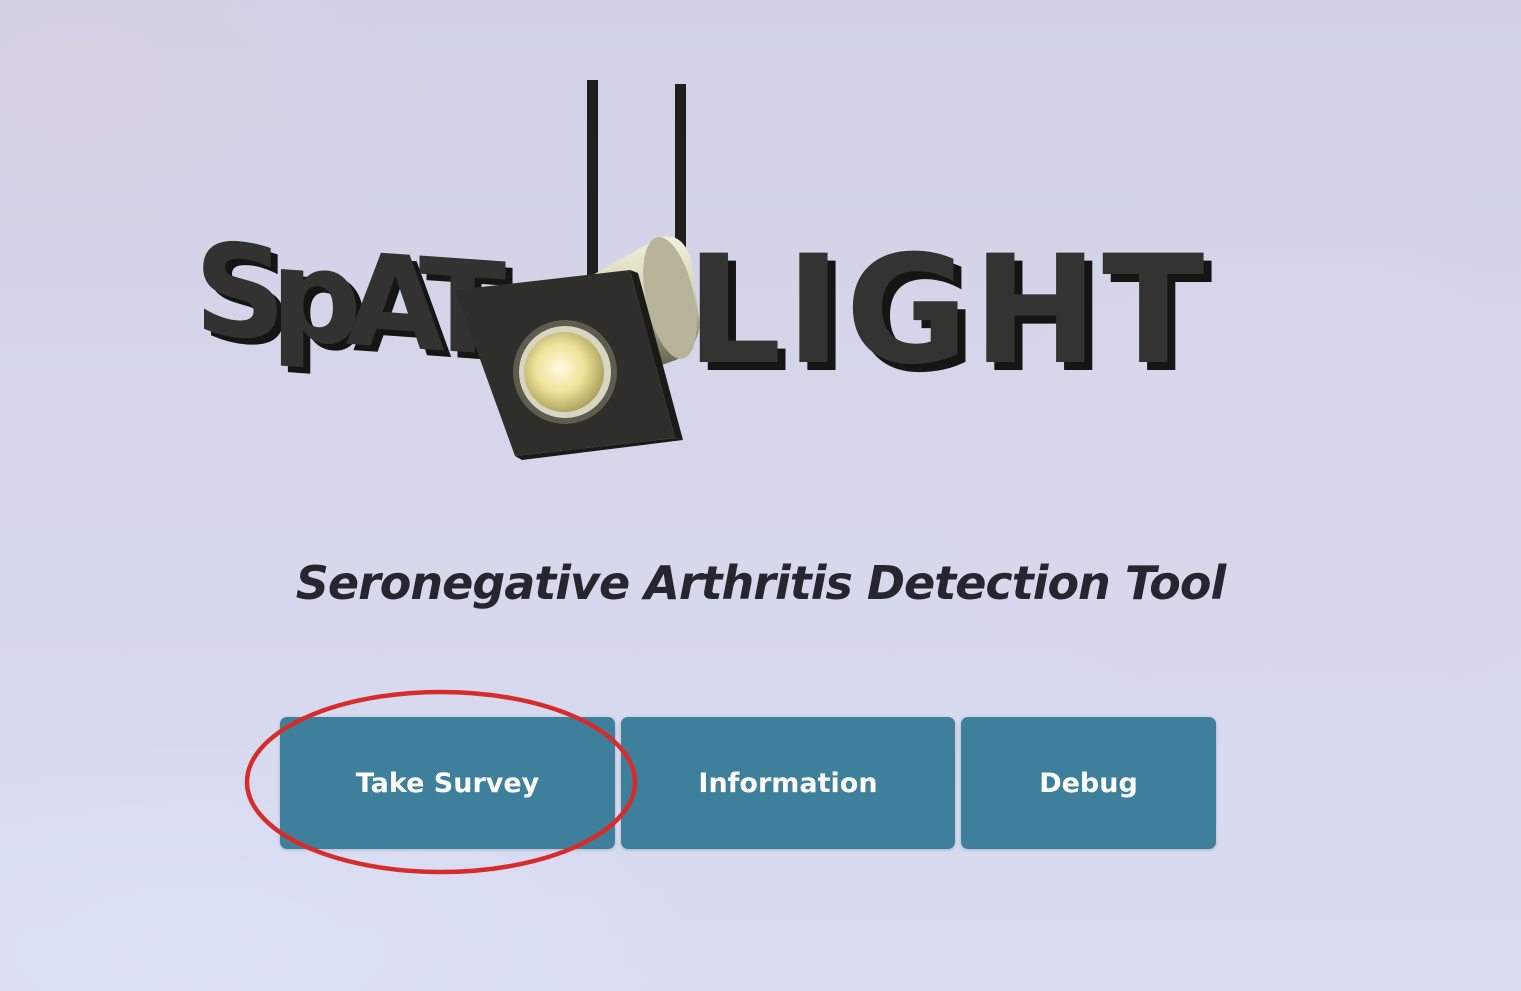 The width and height of the screenshot is (1521, 991). What do you see at coordinates (761, 583) in the screenshot?
I see `page-subtitle: Seronegative Arthritis Detection Tool` at bounding box center [761, 583].